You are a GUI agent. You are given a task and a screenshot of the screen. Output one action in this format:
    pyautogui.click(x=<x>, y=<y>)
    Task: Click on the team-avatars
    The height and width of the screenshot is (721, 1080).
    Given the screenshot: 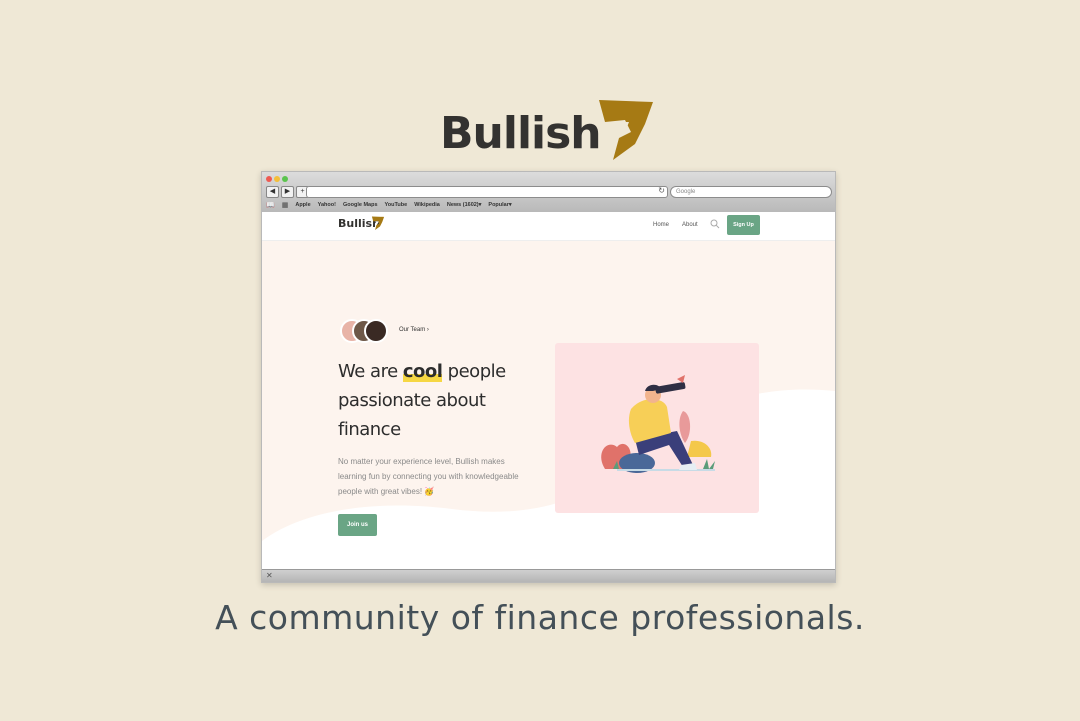 What is the action you would take?
    pyautogui.click(x=364, y=331)
    